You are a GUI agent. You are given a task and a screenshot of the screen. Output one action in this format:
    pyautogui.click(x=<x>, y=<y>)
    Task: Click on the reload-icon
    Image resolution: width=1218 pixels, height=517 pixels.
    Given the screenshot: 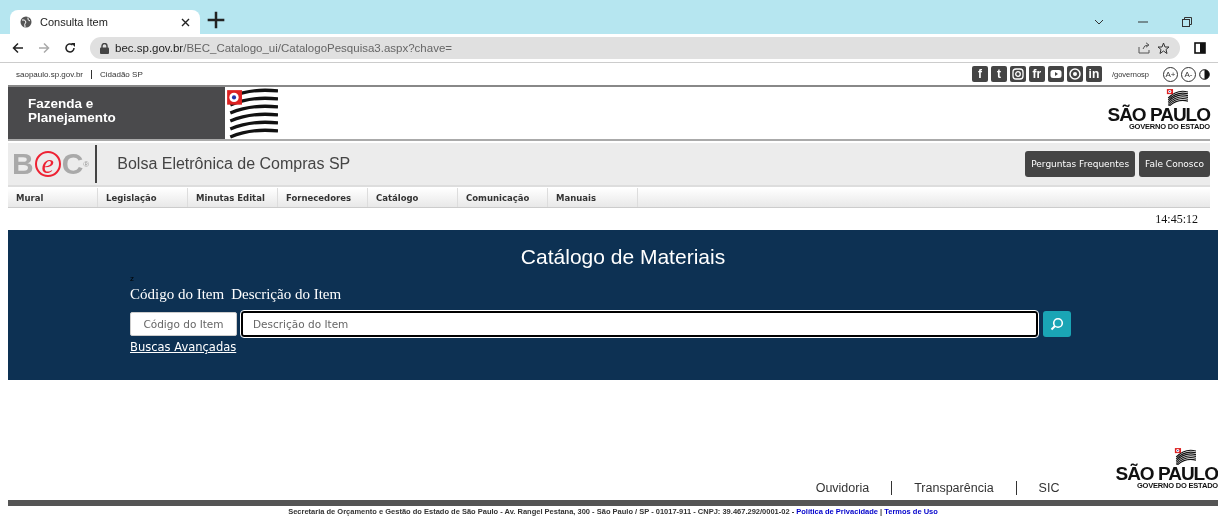 What is the action you would take?
    pyautogui.click(x=70, y=48)
    